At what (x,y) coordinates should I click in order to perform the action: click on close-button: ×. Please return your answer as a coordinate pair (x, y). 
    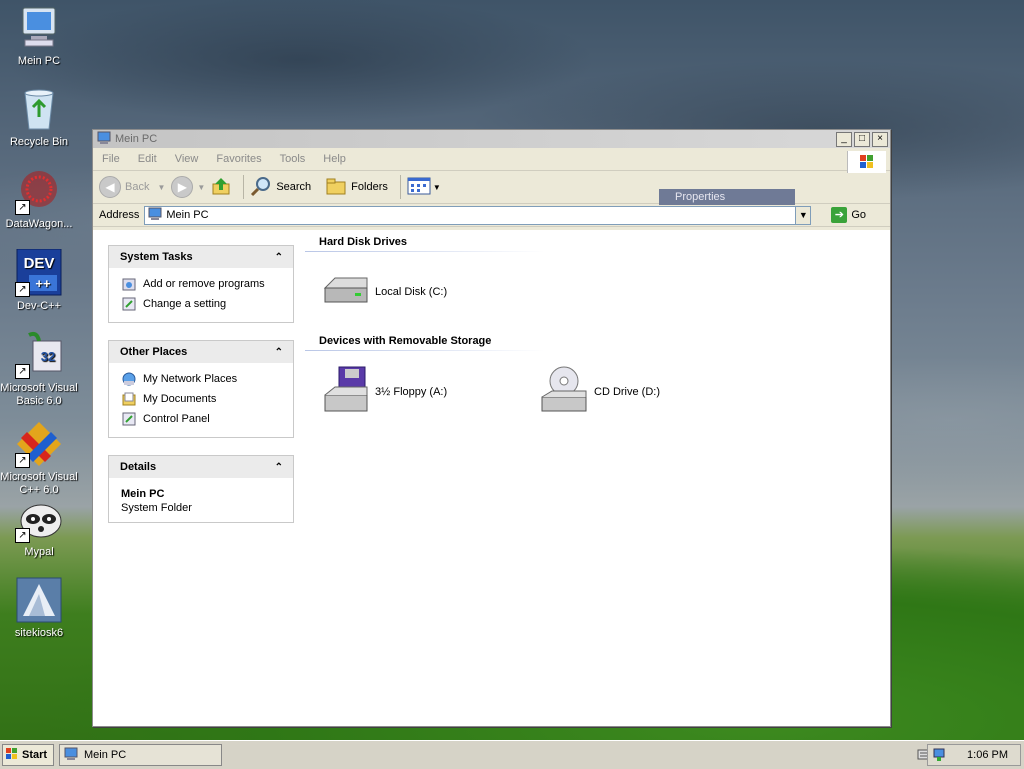
    Looking at the image, I should click on (880, 139).